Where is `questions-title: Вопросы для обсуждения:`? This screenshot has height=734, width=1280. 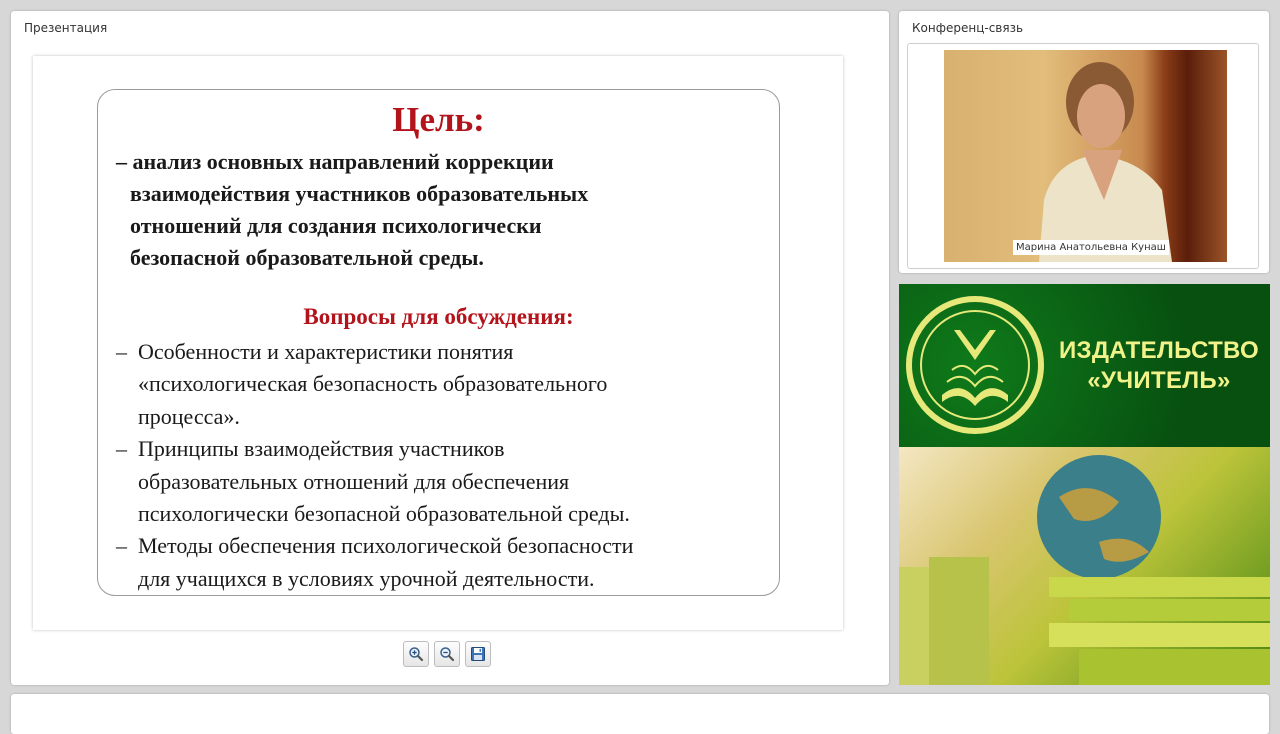 questions-title: Вопросы для обсуждения: is located at coordinates (438, 316).